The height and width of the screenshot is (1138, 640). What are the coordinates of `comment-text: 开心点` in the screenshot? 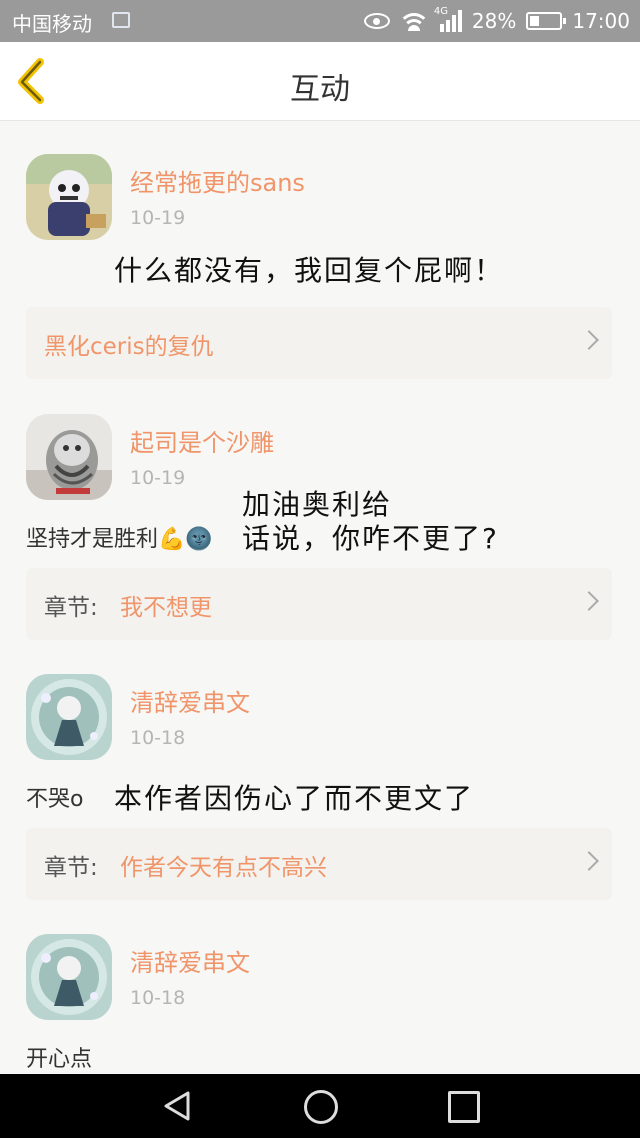 It's located at (59, 1059).